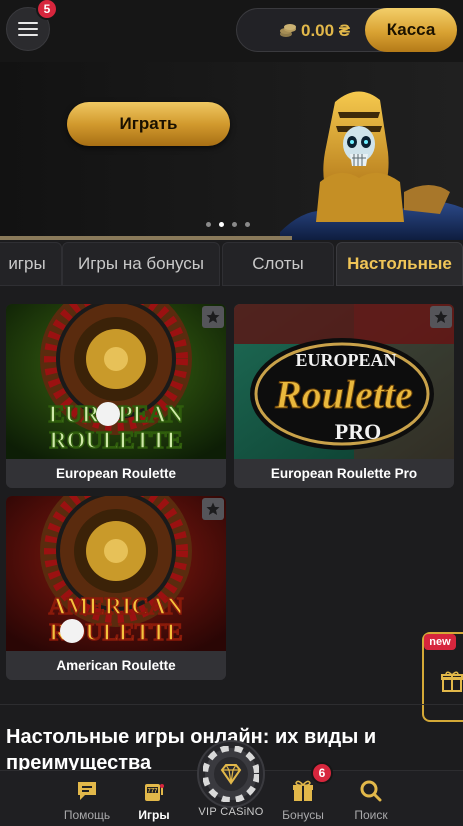  What do you see at coordinates (371, 815) in the screenshot?
I see `nav-search-label: Поиск` at bounding box center [371, 815].